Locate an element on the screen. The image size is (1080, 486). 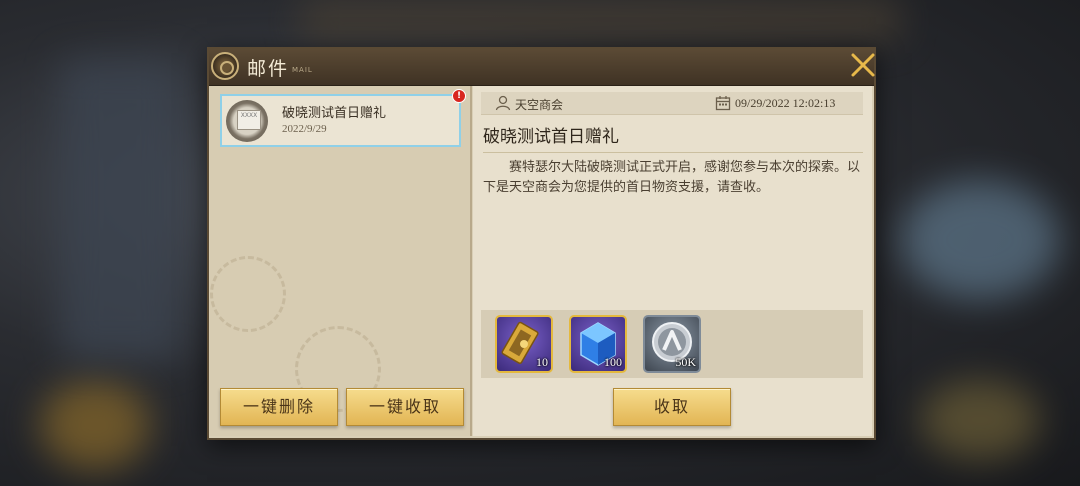
delete-all-button: 一键删除 is located at coordinates (279, 407).